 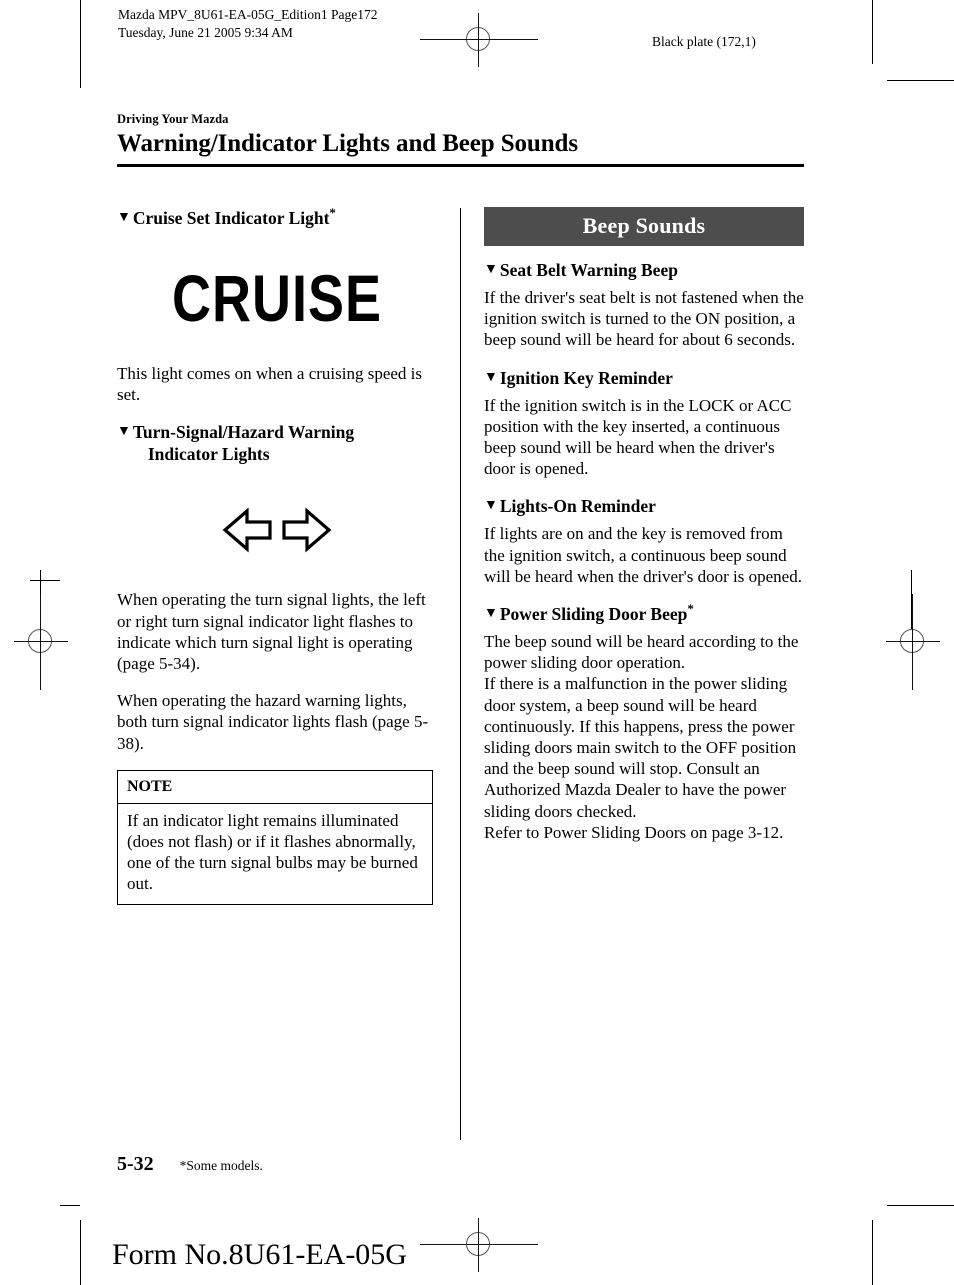 What do you see at coordinates (307, 530) in the screenshot?
I see `right-block-arrow-icon` at bounding box center [307, 530].